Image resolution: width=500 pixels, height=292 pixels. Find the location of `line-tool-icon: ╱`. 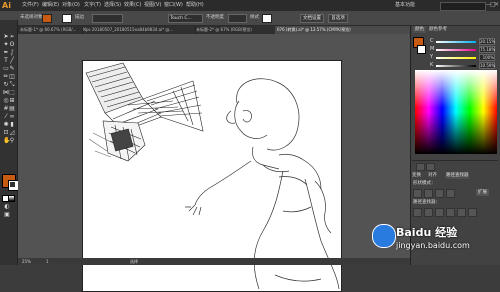

line-tool-icon: ╱ is located at coordinates (12, 61).